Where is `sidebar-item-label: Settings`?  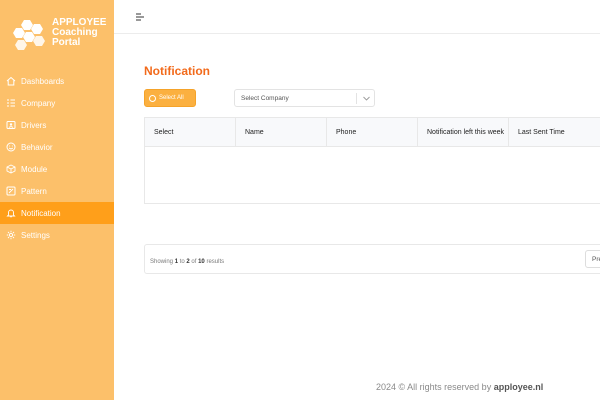
sidebar-item-label: Settings is located at coordinates (35, 235).